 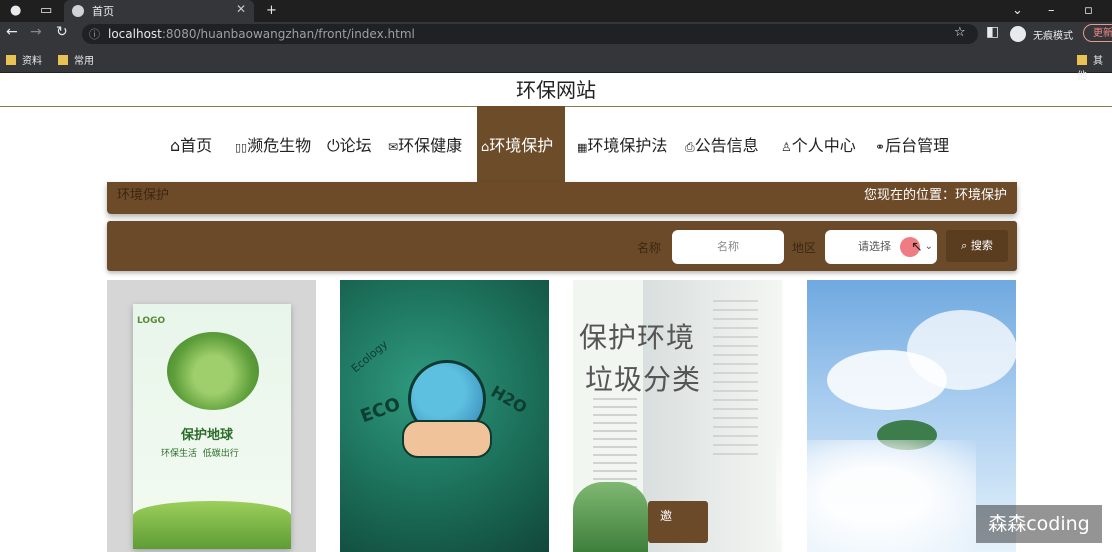 What do you see at coordinates (94, 34) in the screenshot?
I see `info-icon: ⓘ` at bounding box center [94, 34].